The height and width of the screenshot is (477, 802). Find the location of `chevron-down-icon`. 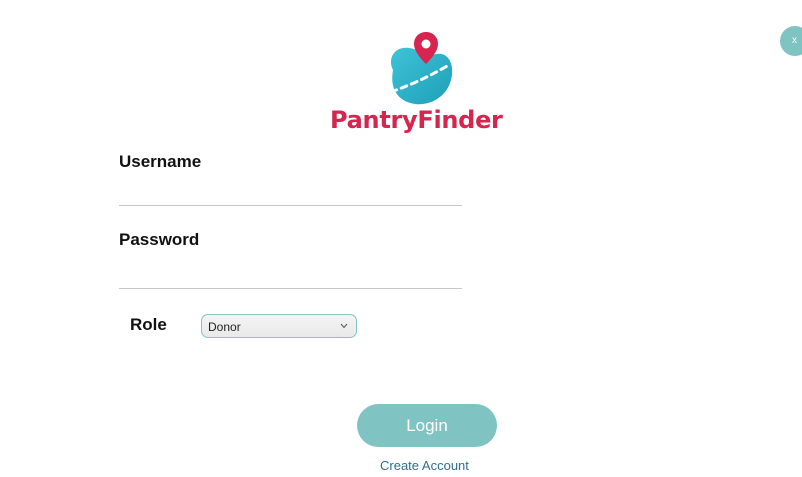

chevron-down-icon is located at coordinates (344, 326).